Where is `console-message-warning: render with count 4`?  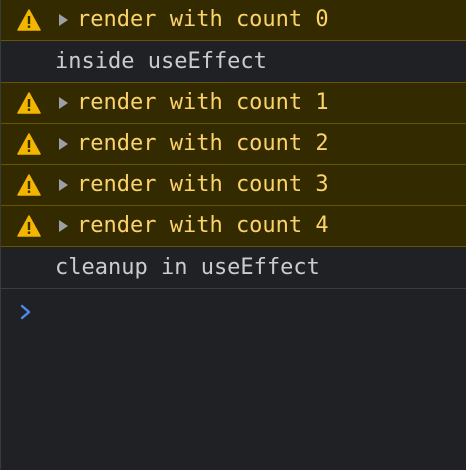
console-message-warning: render with count 4 is located at coordinates (233, 226).